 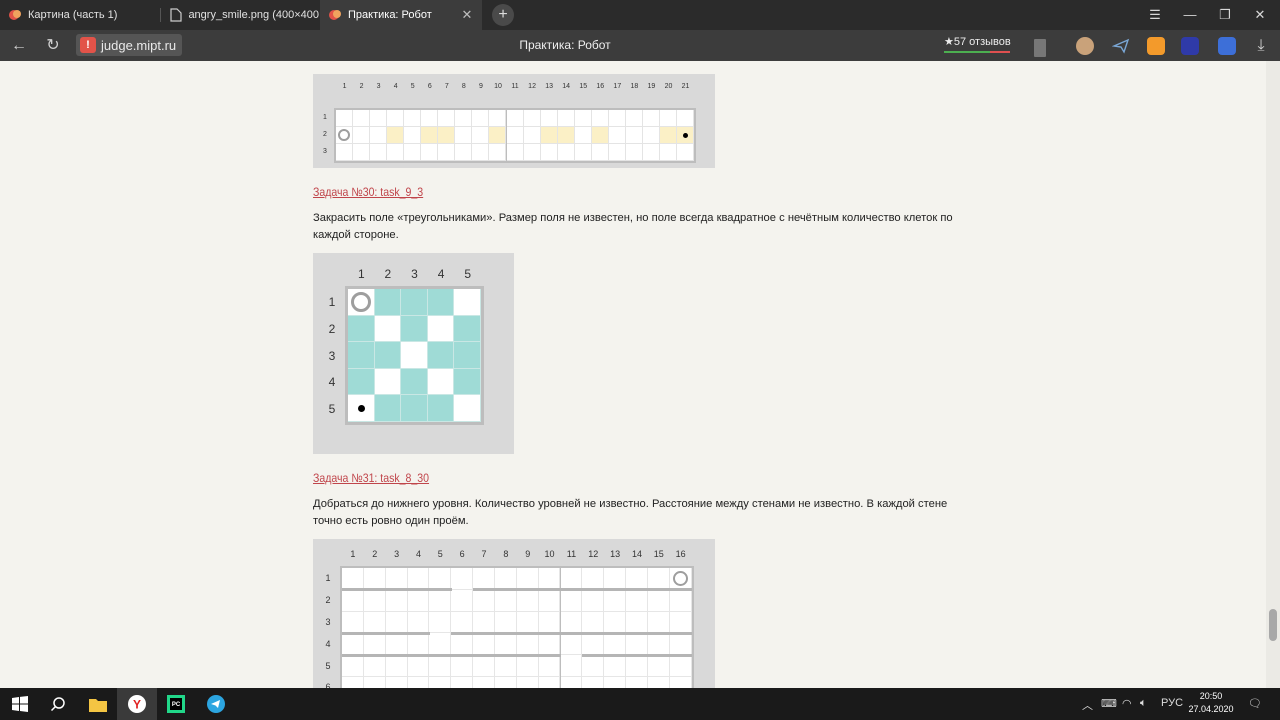 What do you see at coordinates (1155, 15) in the screenshot?
I see `menu-icon: ☰` at bounding box center [1155, 15].